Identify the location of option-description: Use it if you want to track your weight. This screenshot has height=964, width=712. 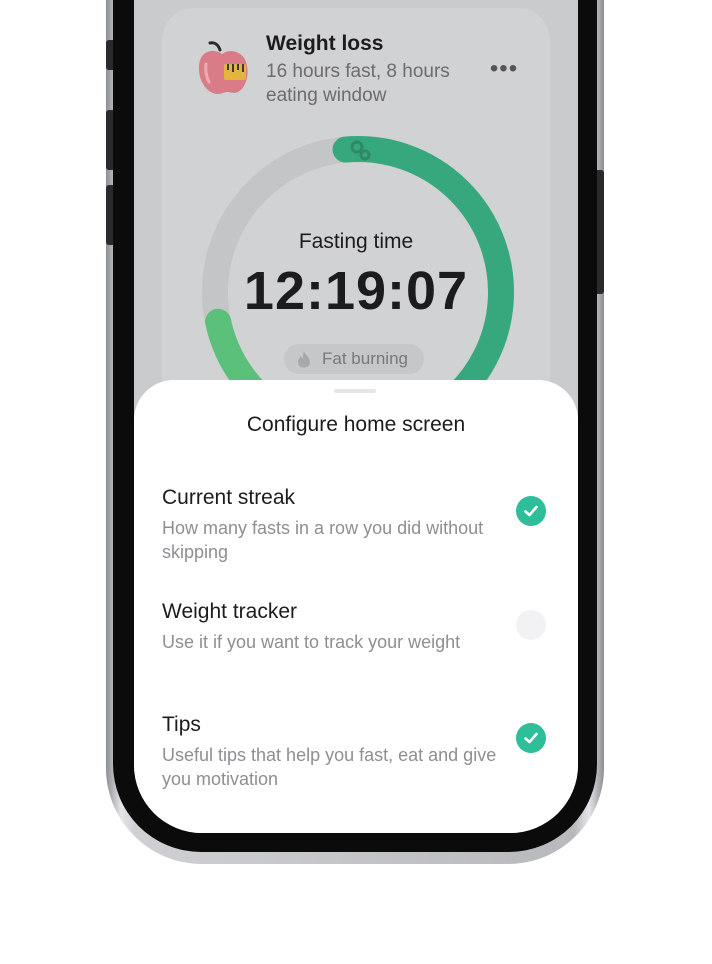
(311, 642).